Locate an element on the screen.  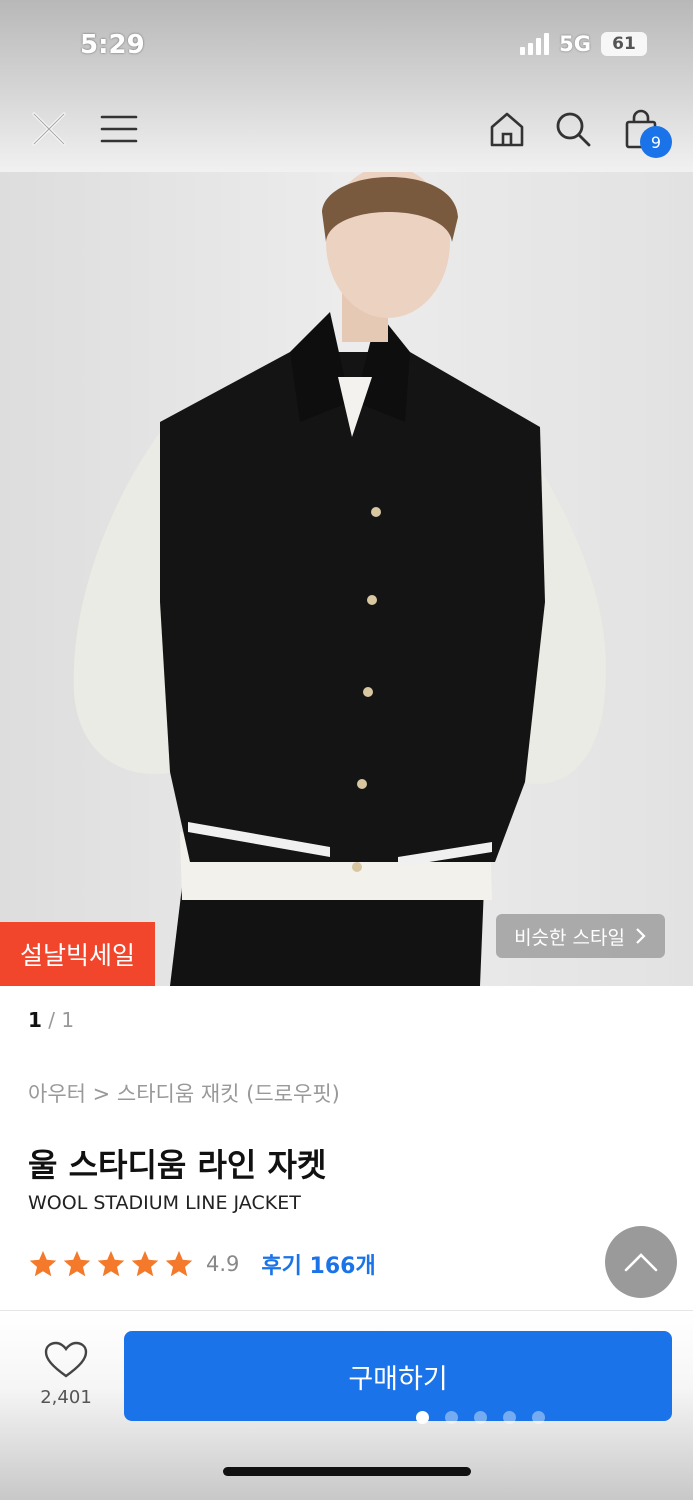
battery-level: 61 is located at coordinates (624, 44).